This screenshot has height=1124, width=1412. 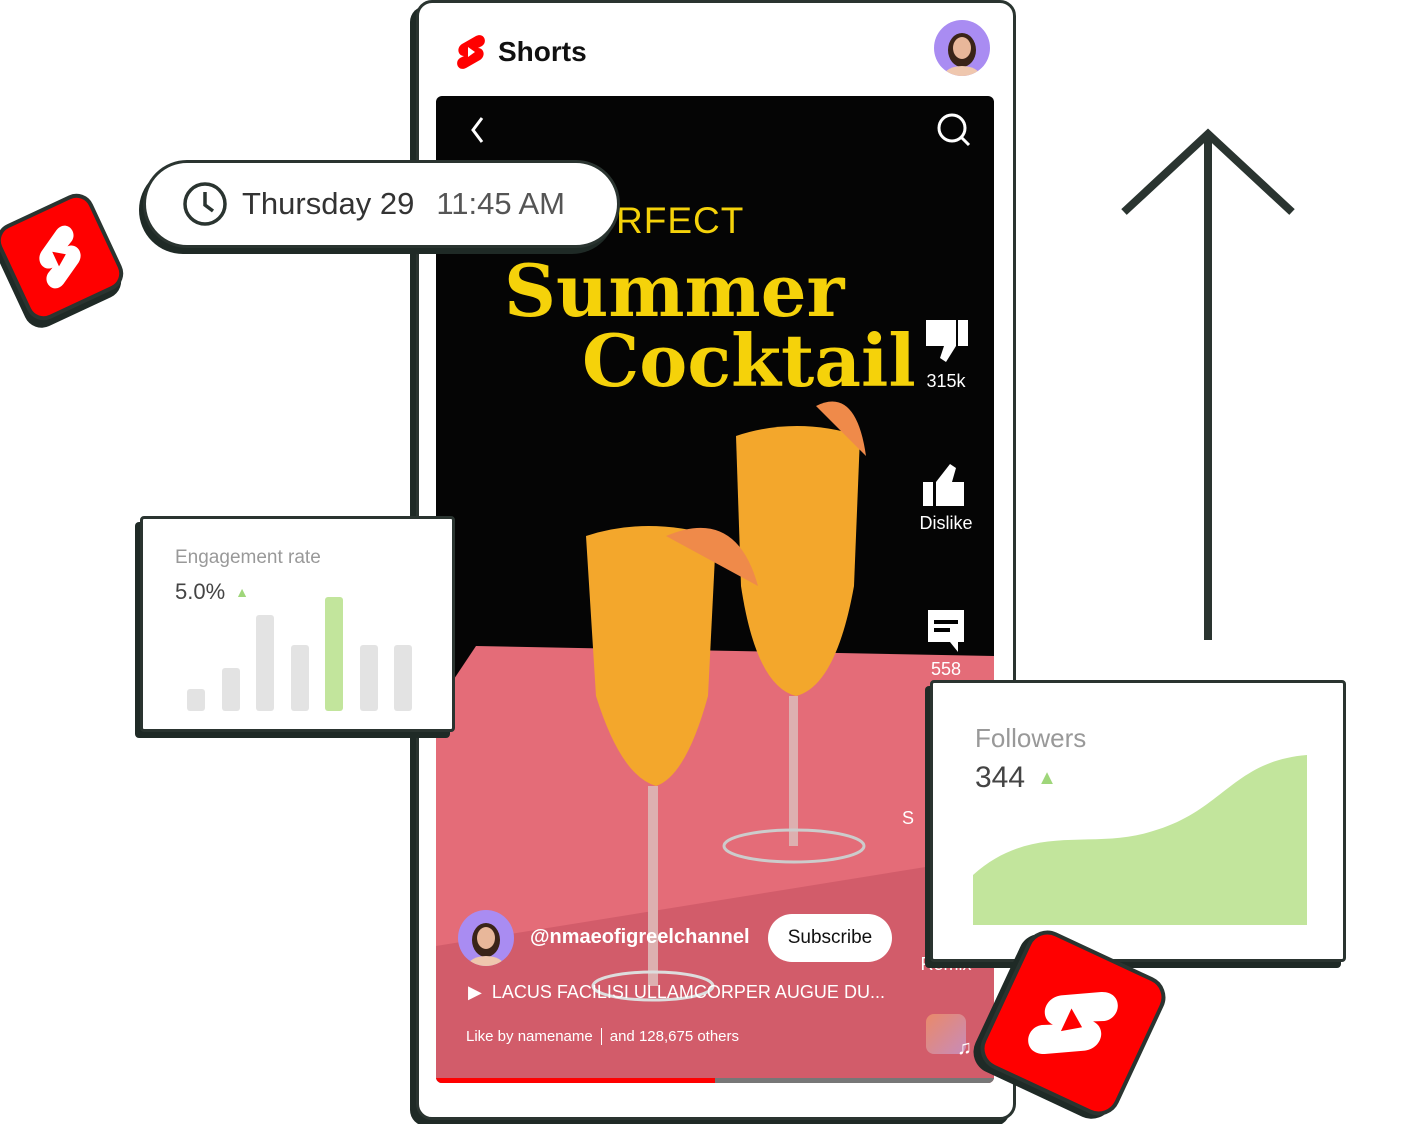 I want to click on followers-area, so click(x=1140, y=840).